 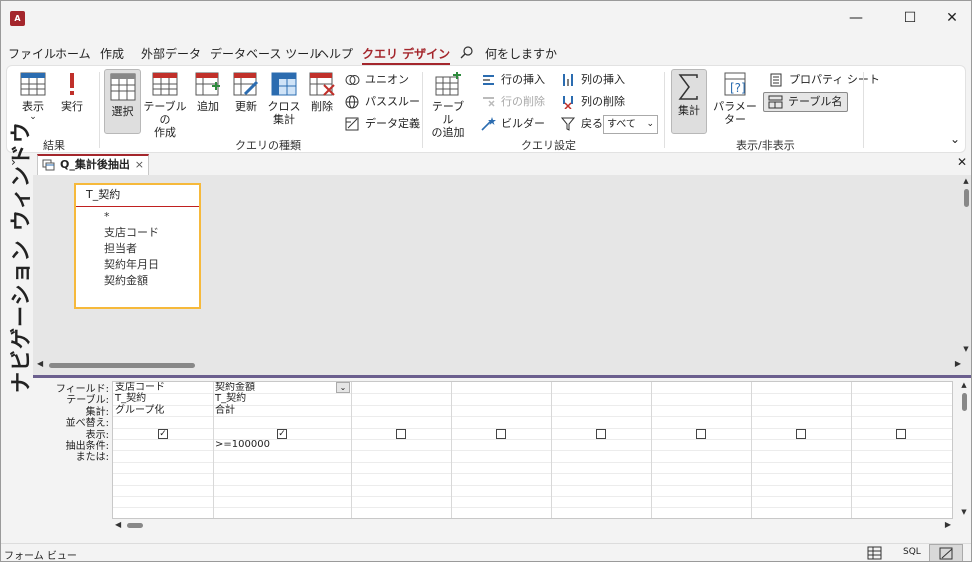 I want to click on maximize-button: ☐, so click(x=910, y=18).